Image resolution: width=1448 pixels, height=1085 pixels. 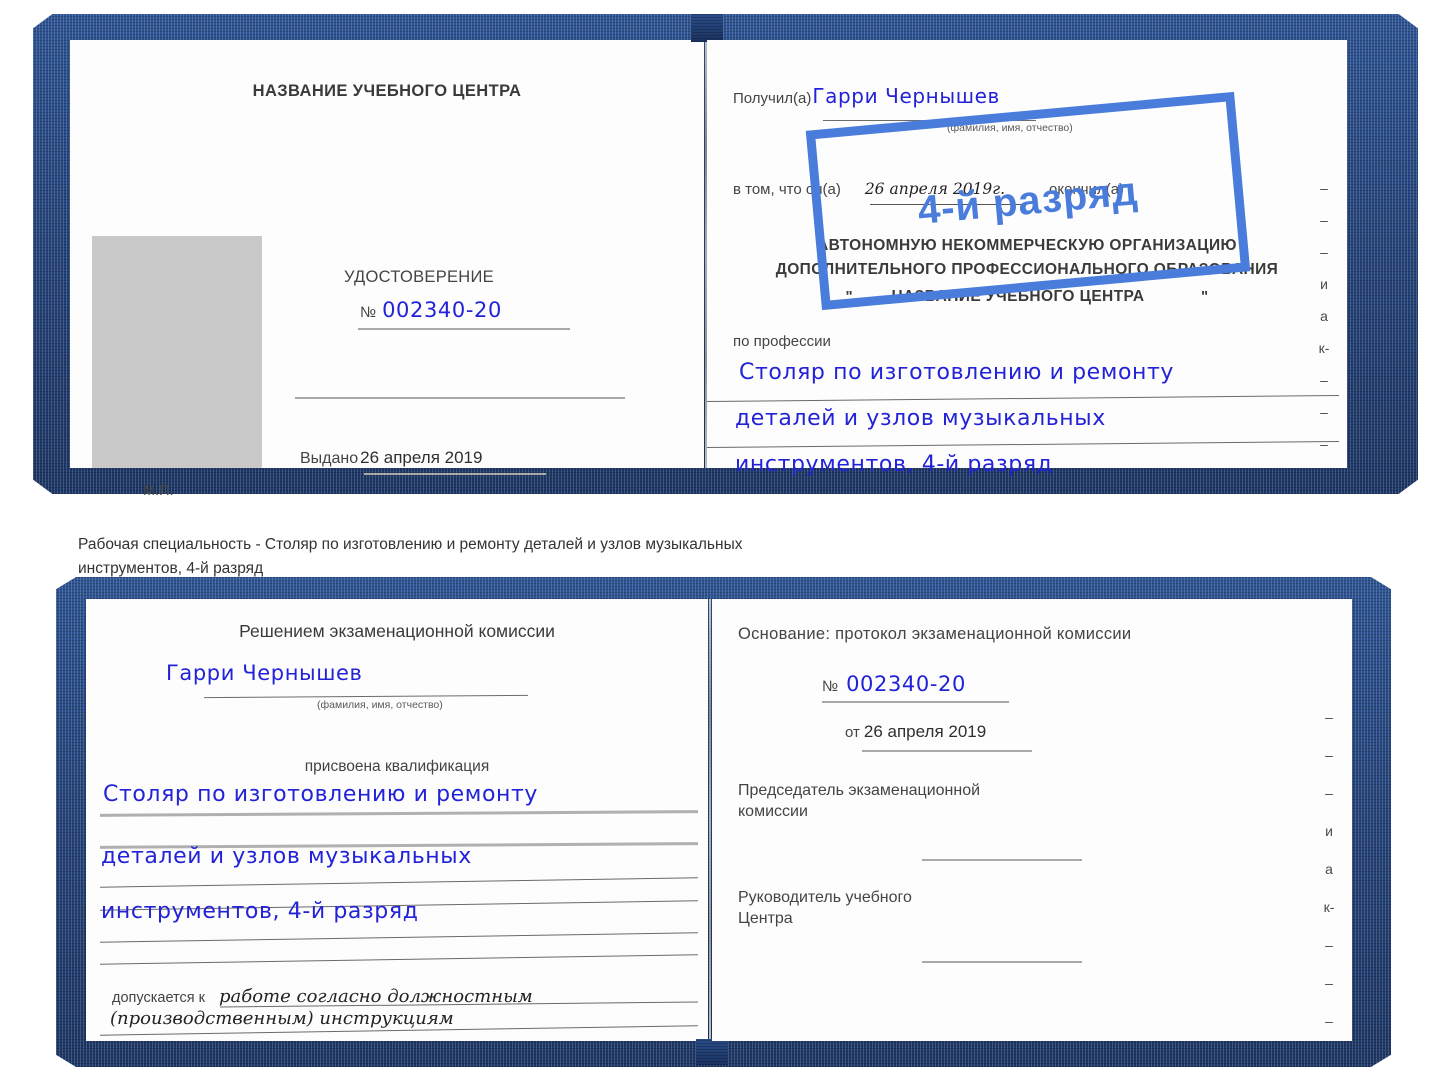 What do you see at coordinates (782, 341) in the screenshot?
I see `profession-label-top: по профессии` at bounding box center [782, 341].